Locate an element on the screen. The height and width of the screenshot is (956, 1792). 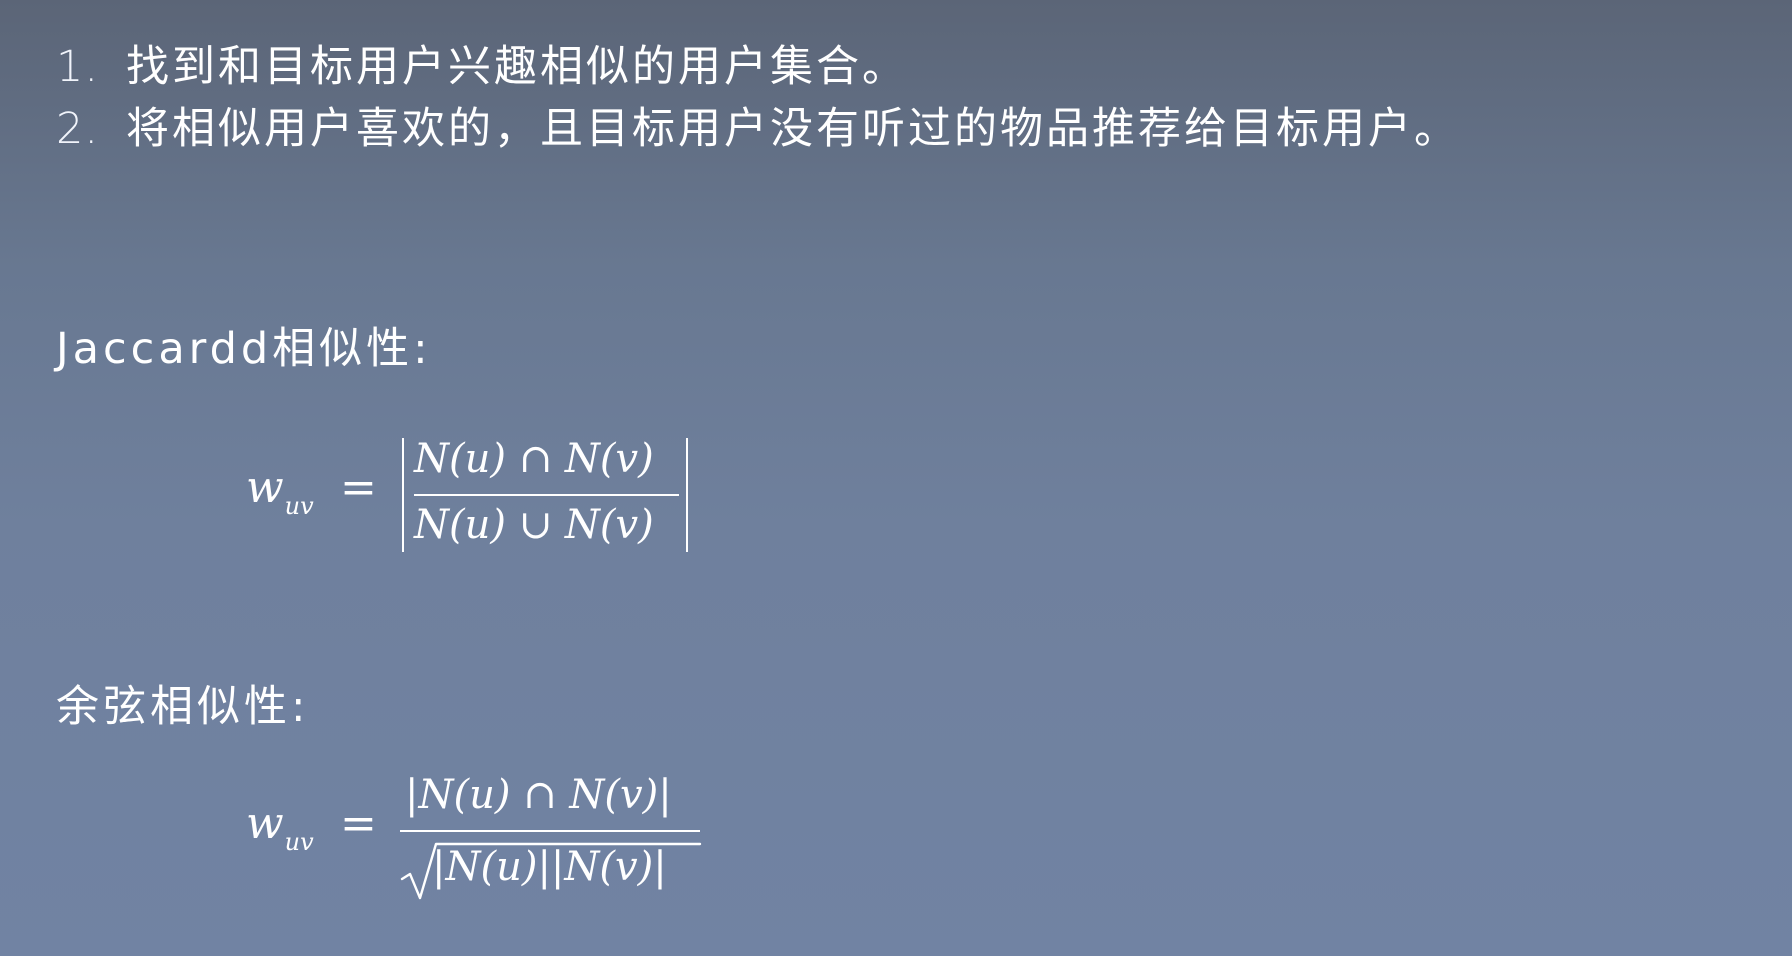
cosine-formula: wuv = |N(u) ∩ N(v)| |N(u)||N(v)| is located at coordinates (481, 836).